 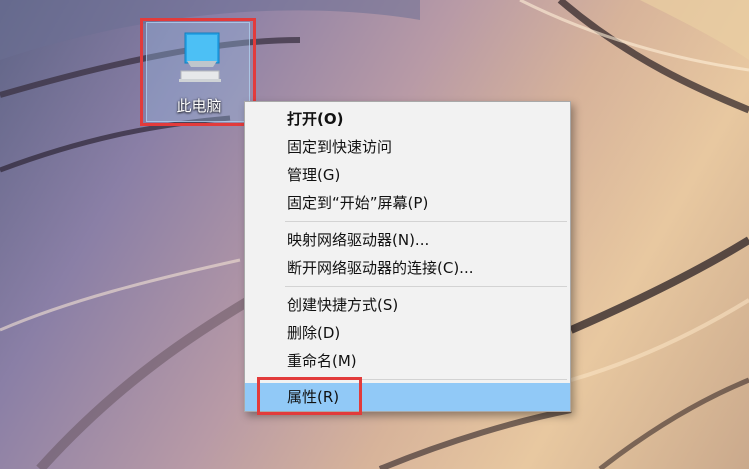 What do you see at coordinates (309, 396) in the screenshot?
I see `properties-highlight-box` at bounding box center [309, 396].